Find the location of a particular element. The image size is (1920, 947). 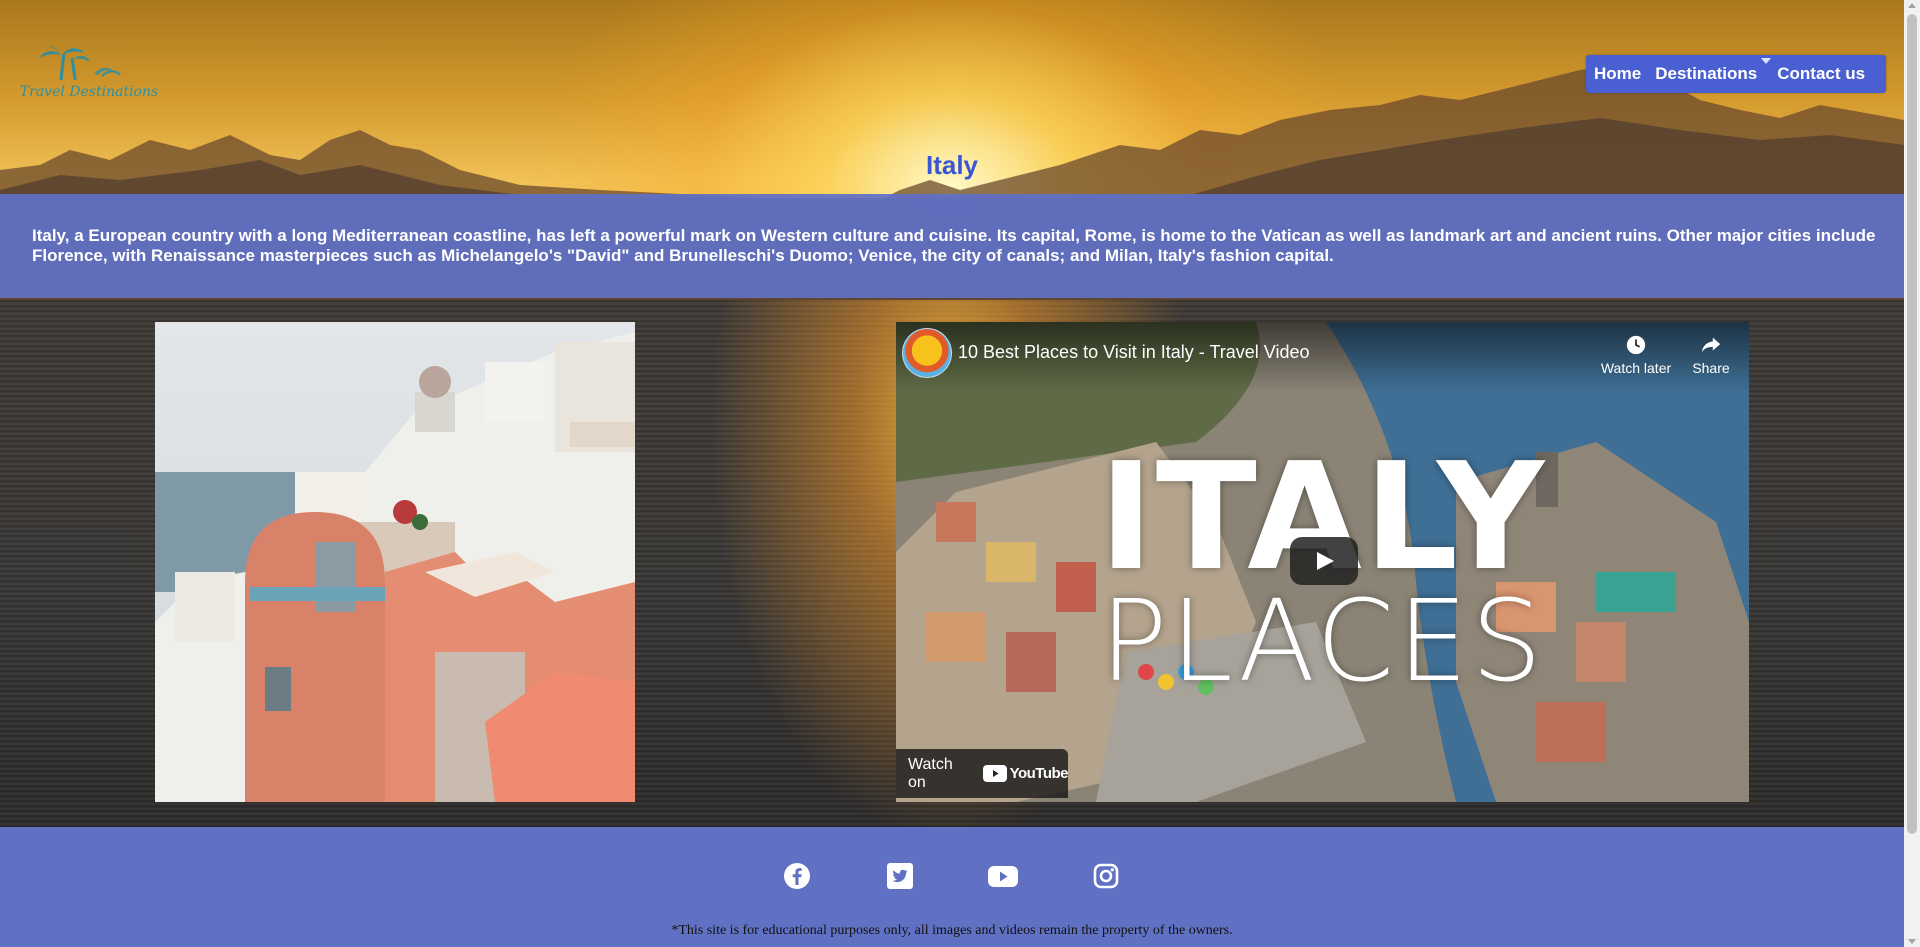

scroll-down-arrow-icon is located at coordinates (1912, 941).